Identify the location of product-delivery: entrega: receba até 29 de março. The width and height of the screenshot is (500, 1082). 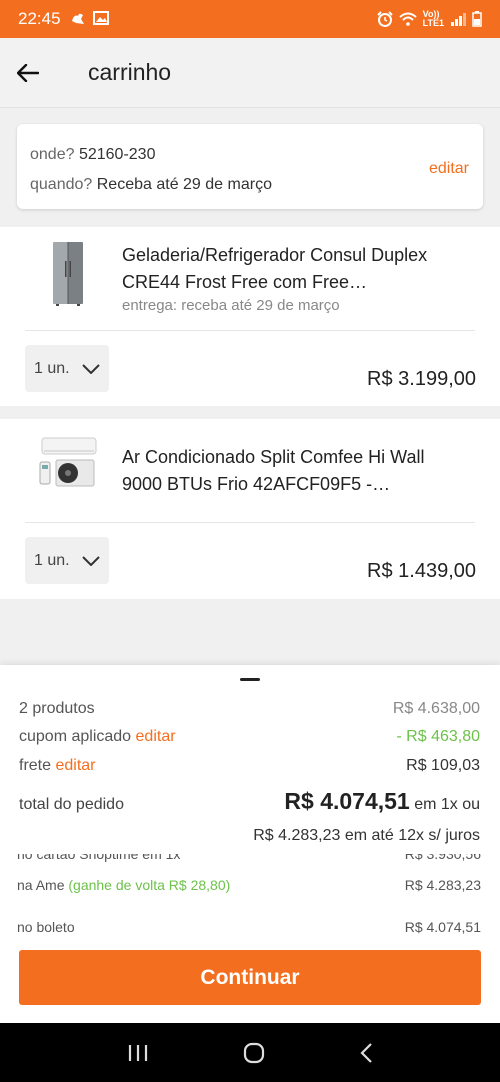
(231, 305).